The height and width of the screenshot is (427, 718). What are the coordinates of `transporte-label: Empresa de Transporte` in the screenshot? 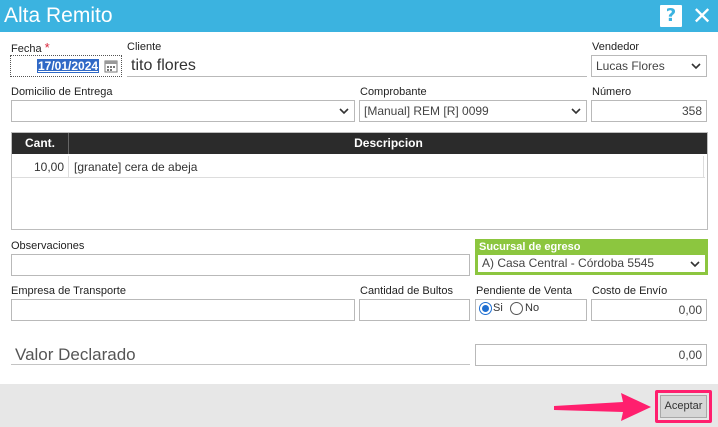 It's located at (68, 291).